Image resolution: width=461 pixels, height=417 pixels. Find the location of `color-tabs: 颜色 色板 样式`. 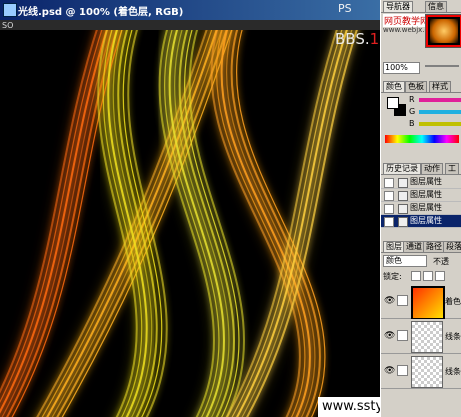

color-tabs: 颜色 色板 样式 is located at coordinates (421, 86).